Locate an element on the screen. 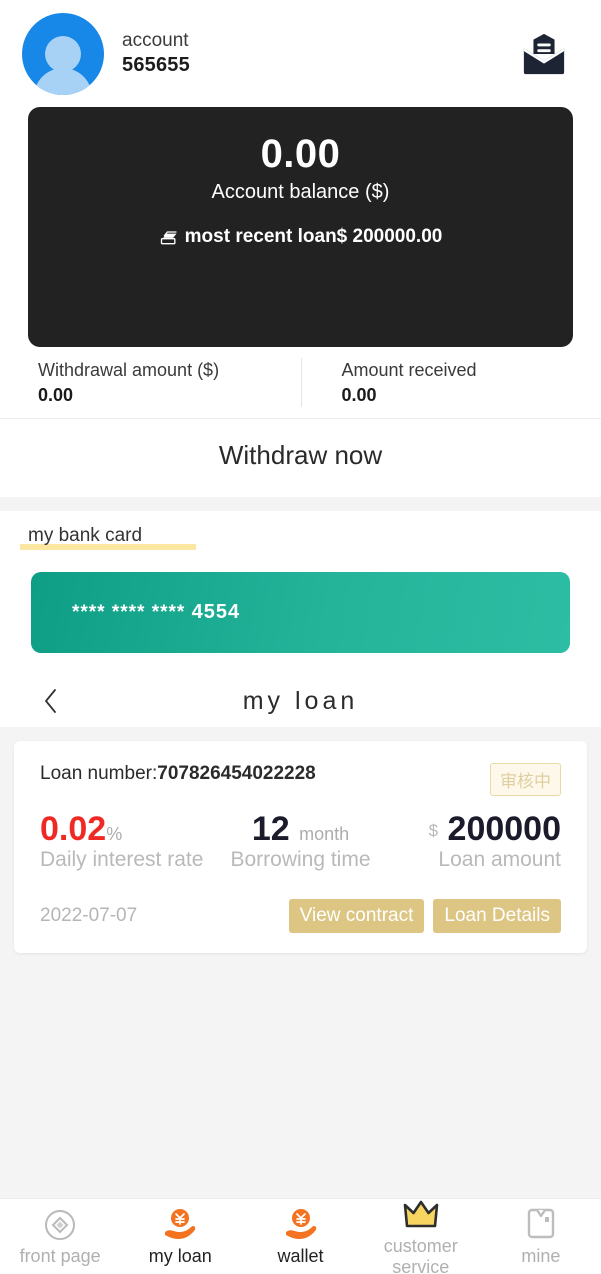 This screenshot has width=601, height=1274. withdrawal-amount-value: 0.00 is located at coordinates (56, 394).